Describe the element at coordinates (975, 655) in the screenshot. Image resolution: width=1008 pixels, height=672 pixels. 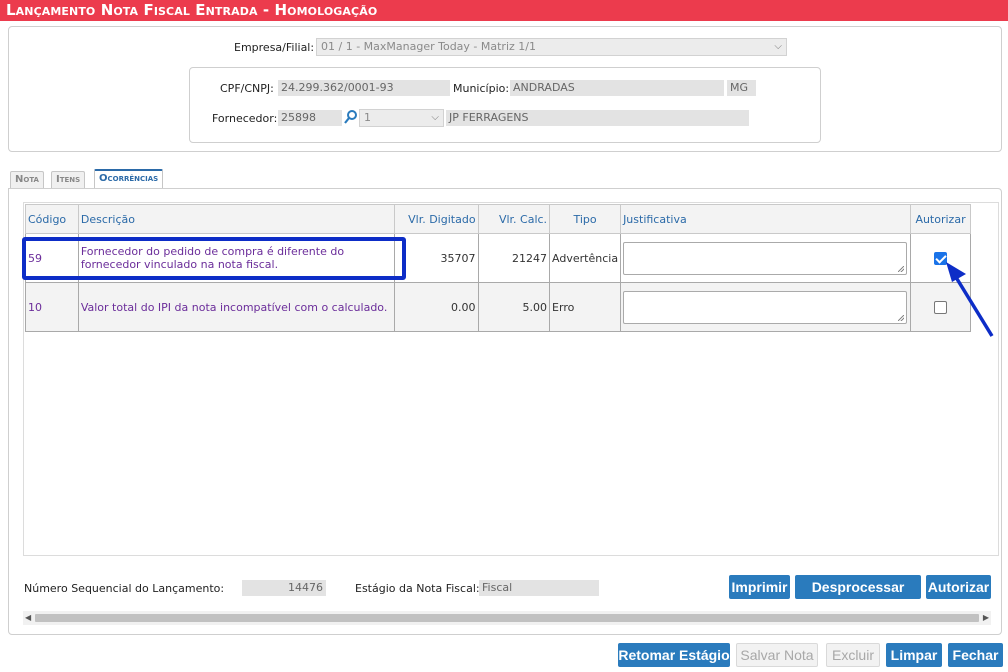
I see `fechar-button: Fechar` at that location.